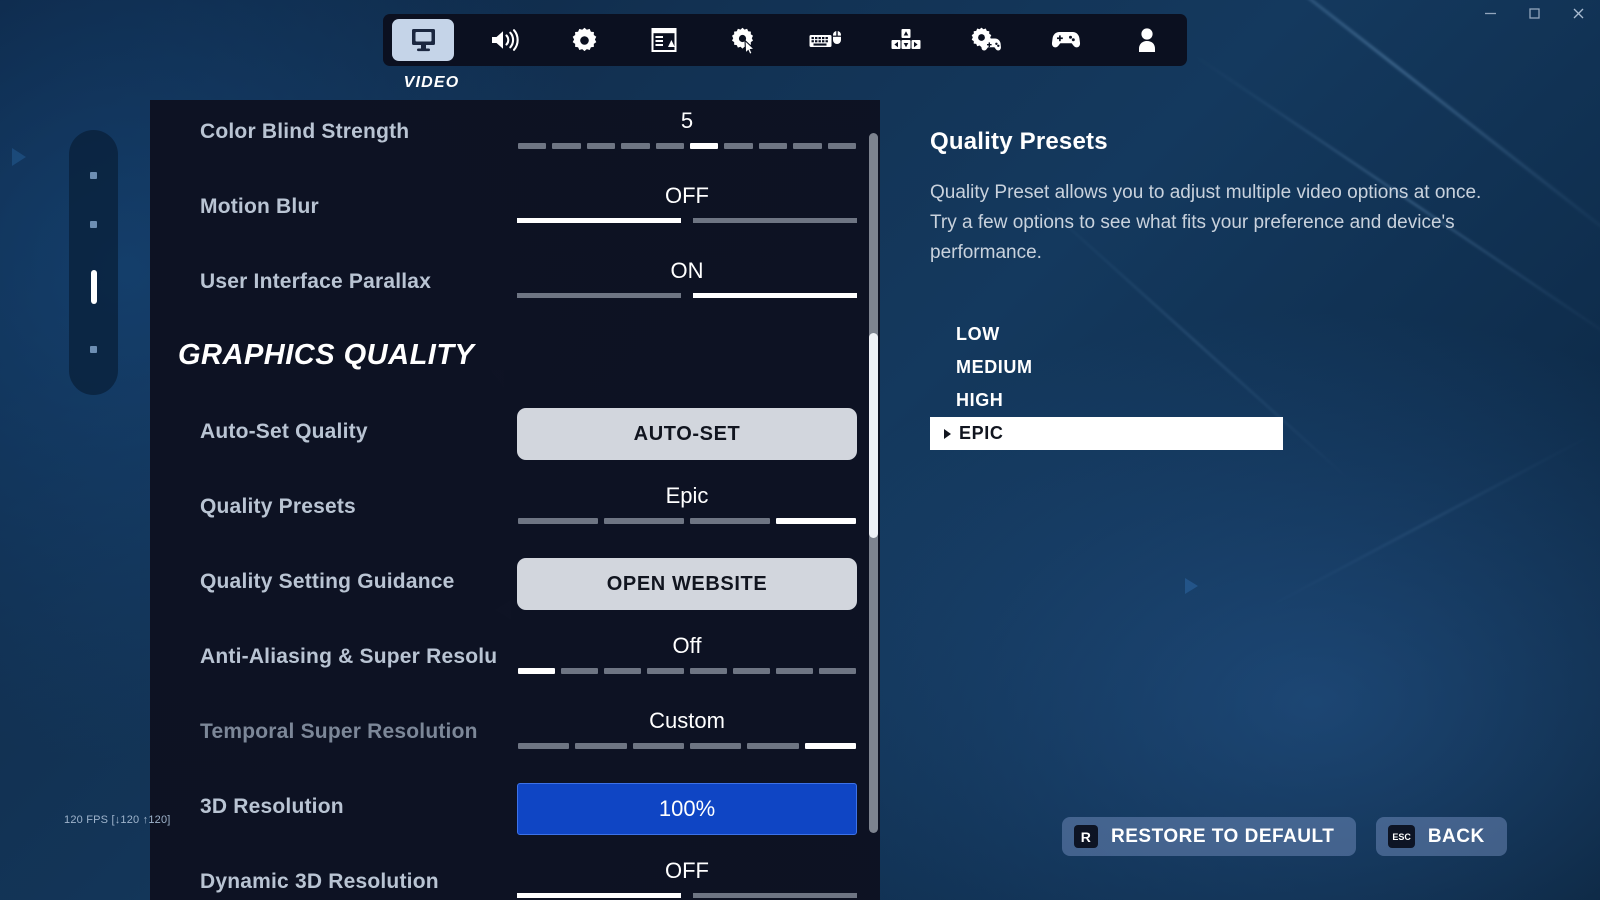 The height and width of the screenshot is (900, 1600). I want to click on info-title: Quality Presets, so click(1019, 141).